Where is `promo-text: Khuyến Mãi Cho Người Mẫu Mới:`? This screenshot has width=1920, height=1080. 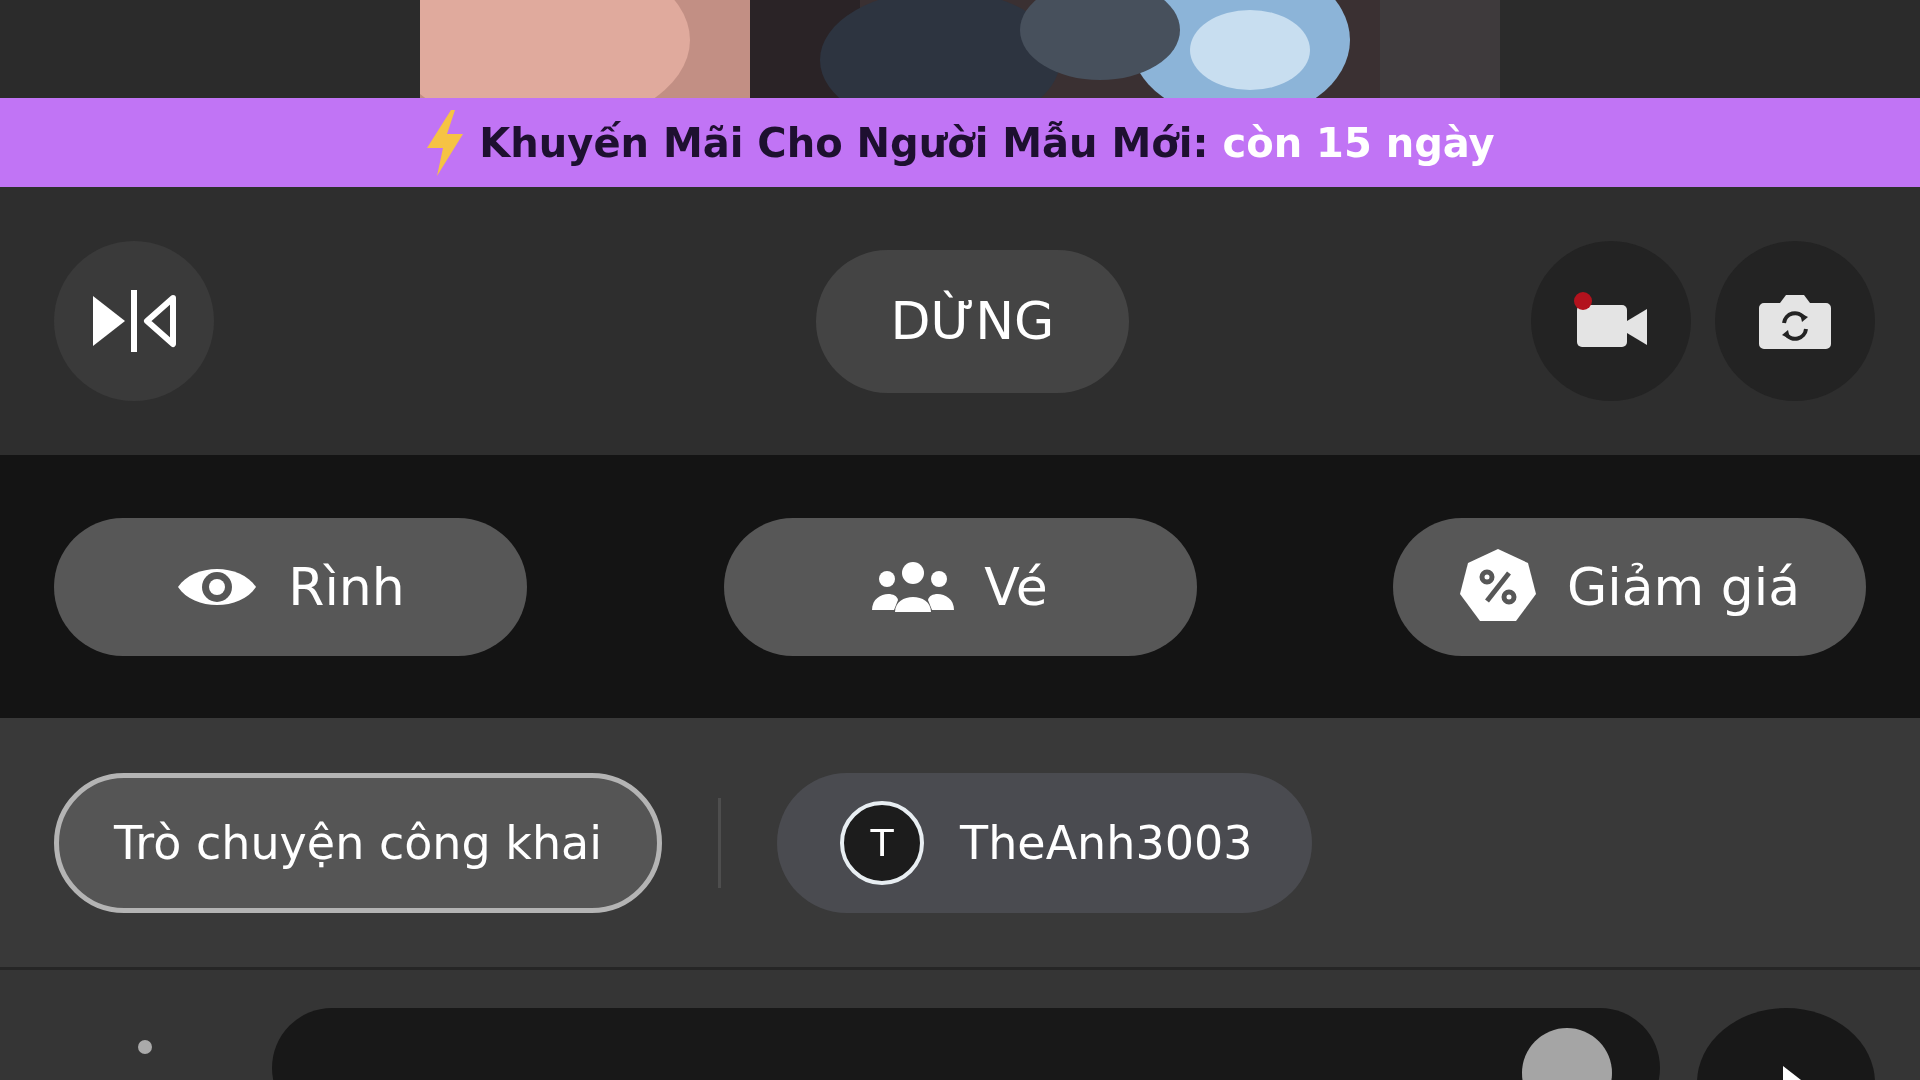
promo-text: Khuyến Mãi Cho Người Mẫu Mới: is located at coordinates (844, 142).